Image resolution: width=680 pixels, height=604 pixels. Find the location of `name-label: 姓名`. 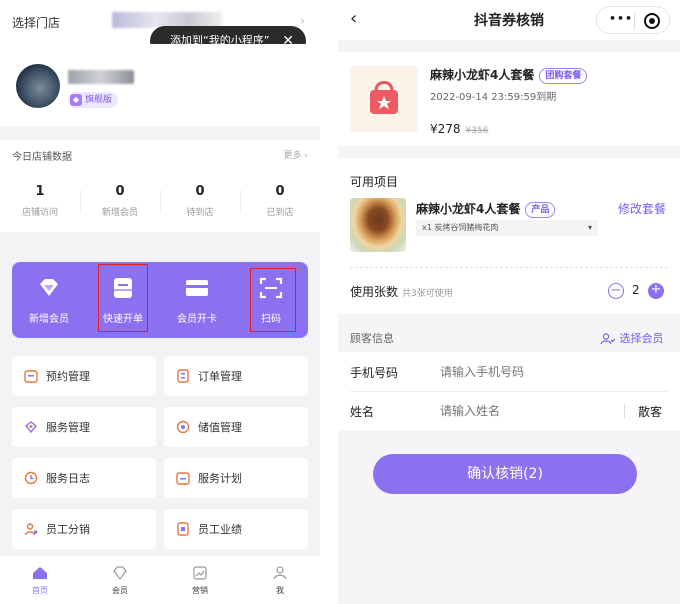

name-label: 姓名 is located at coordinates (362, 412).